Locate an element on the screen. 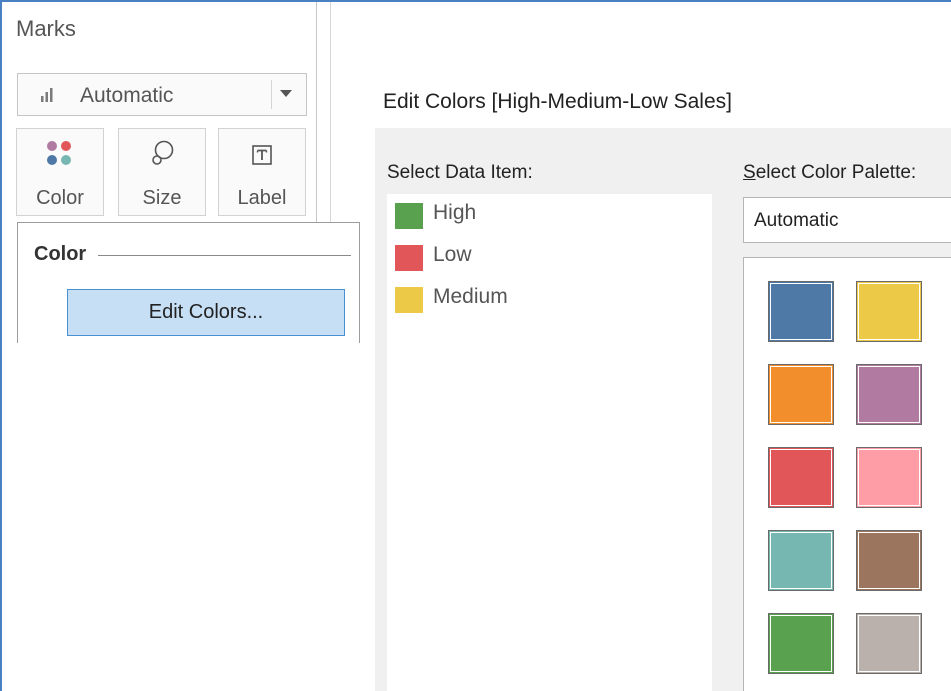 This screenshot has width=951, height=691. size-card-label: Size is located at coordinates (162, 198).